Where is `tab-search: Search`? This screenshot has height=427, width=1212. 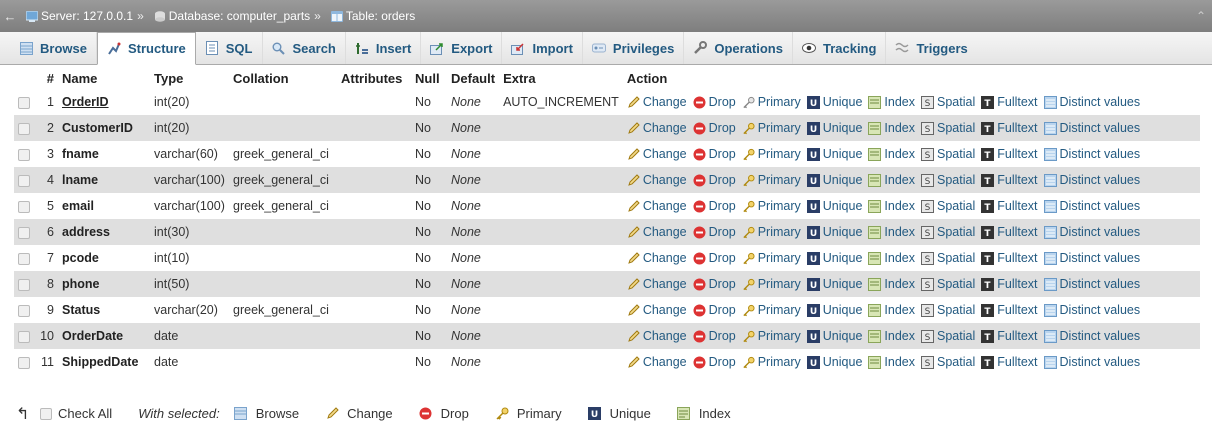 tab-search: Search is located at coordinates (304, 48).